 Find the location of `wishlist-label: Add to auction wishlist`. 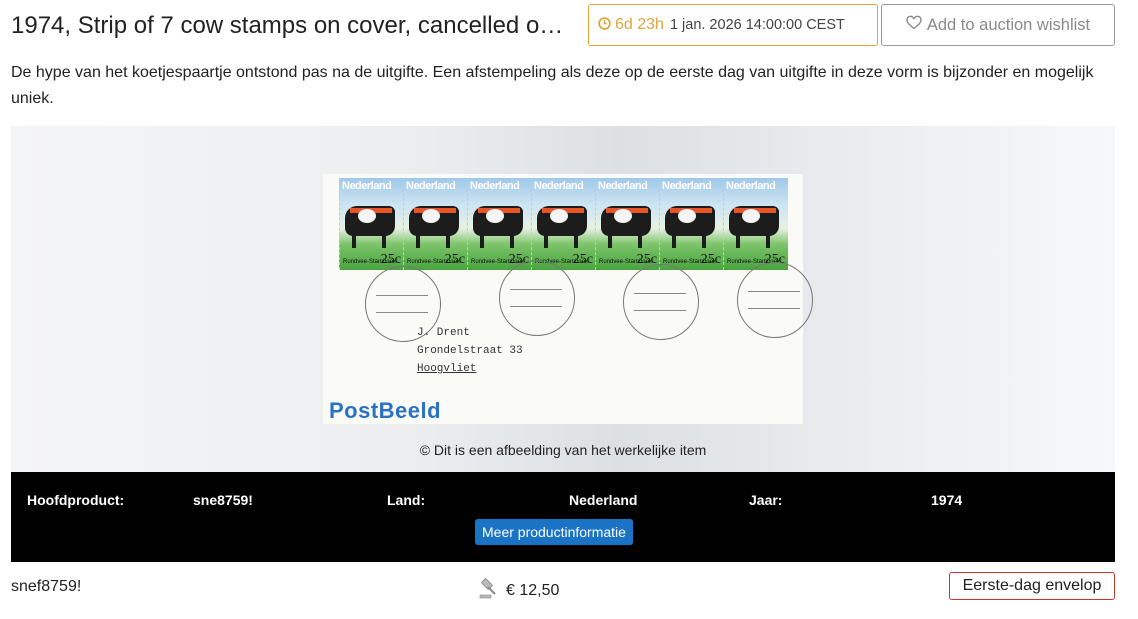

wishlist-label: Add to auction wishlist is located at coordinates (1008, 24).